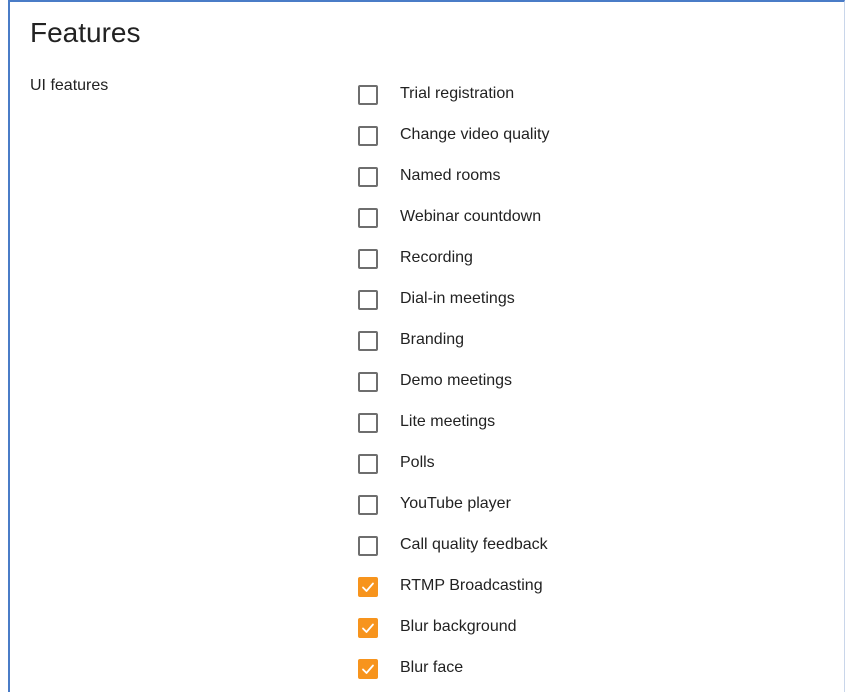 Image resolution: width=849 pixels, height=698 pixels. What do you see at coordinates (453, 267) in the screenshot?
I see `feature-item-recording: Recording` at bounding box center [453, 267].